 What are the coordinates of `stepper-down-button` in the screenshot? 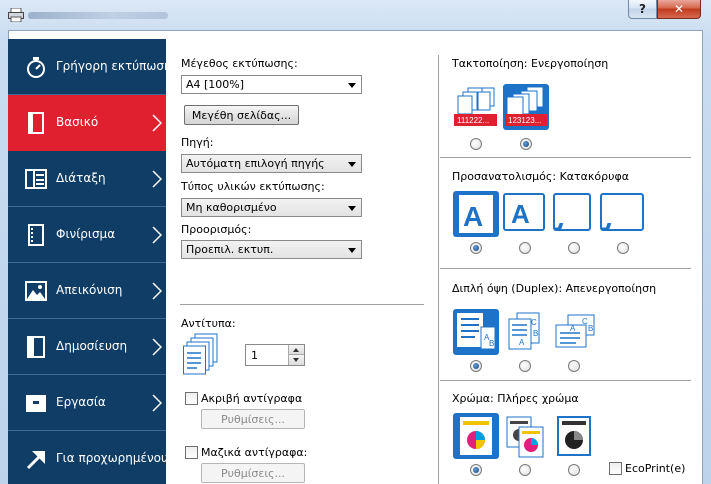 It's located at (296, 360).